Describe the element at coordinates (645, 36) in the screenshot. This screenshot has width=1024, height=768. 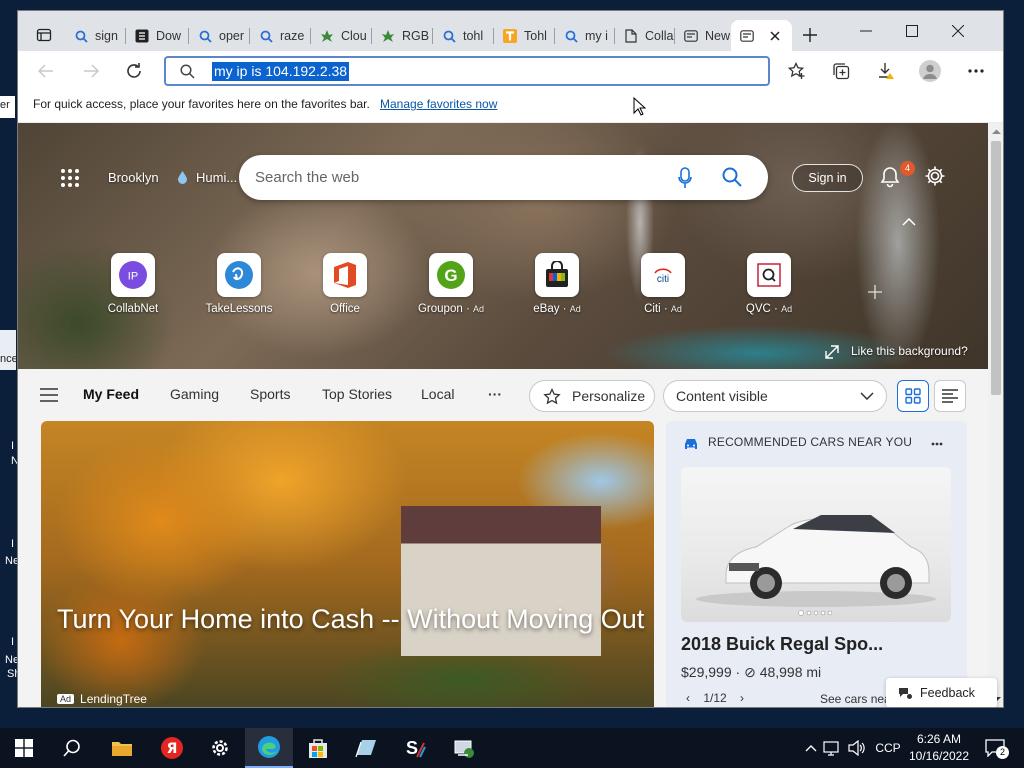
I see `browser-tab: Colla` at that location.